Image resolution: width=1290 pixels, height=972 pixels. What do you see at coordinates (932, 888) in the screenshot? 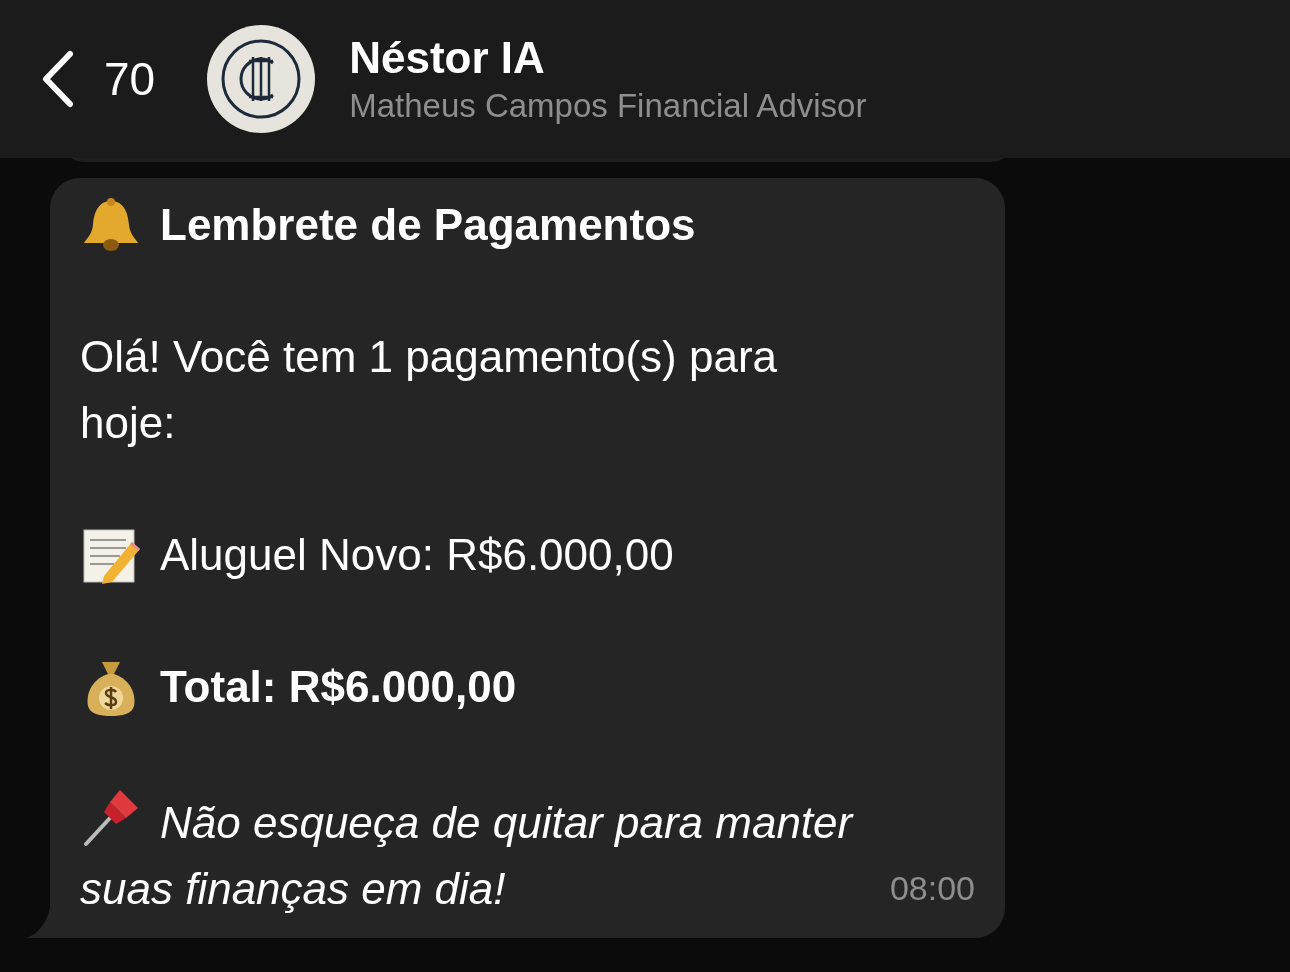
I see `message-time: 08:00` at bounding box center [932, 888].